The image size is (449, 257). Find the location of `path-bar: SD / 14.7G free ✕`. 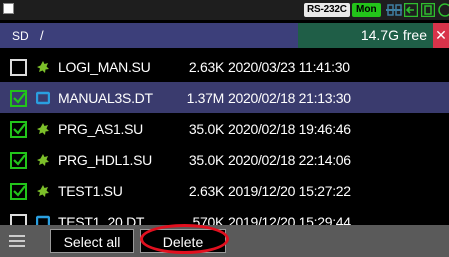

path-bar: SD / 14.7G free ✕ is located at coordinates (224, 35).